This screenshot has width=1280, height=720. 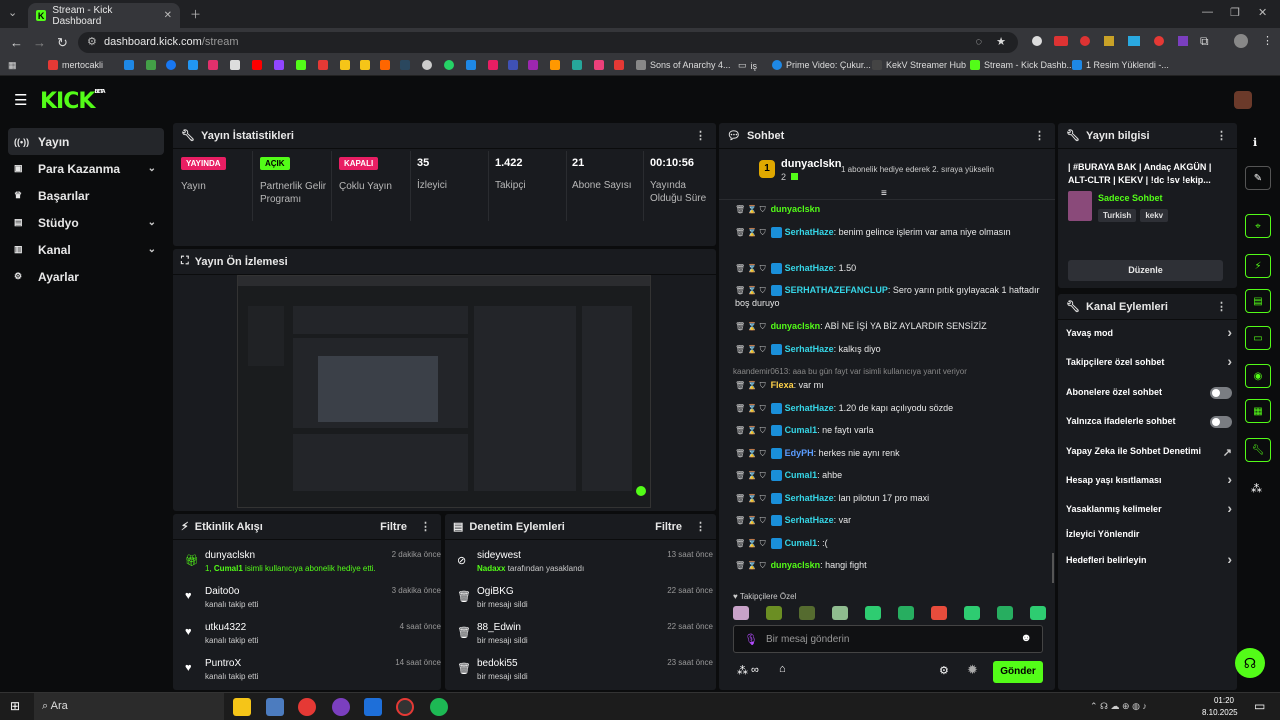 What do you see at coordinates (895, 565) in the screenshot?
I see `chat-message: 🗑︎ ⌛ ⛉ dunyaclskn: hangi fight` at bounding box center [895, 565].